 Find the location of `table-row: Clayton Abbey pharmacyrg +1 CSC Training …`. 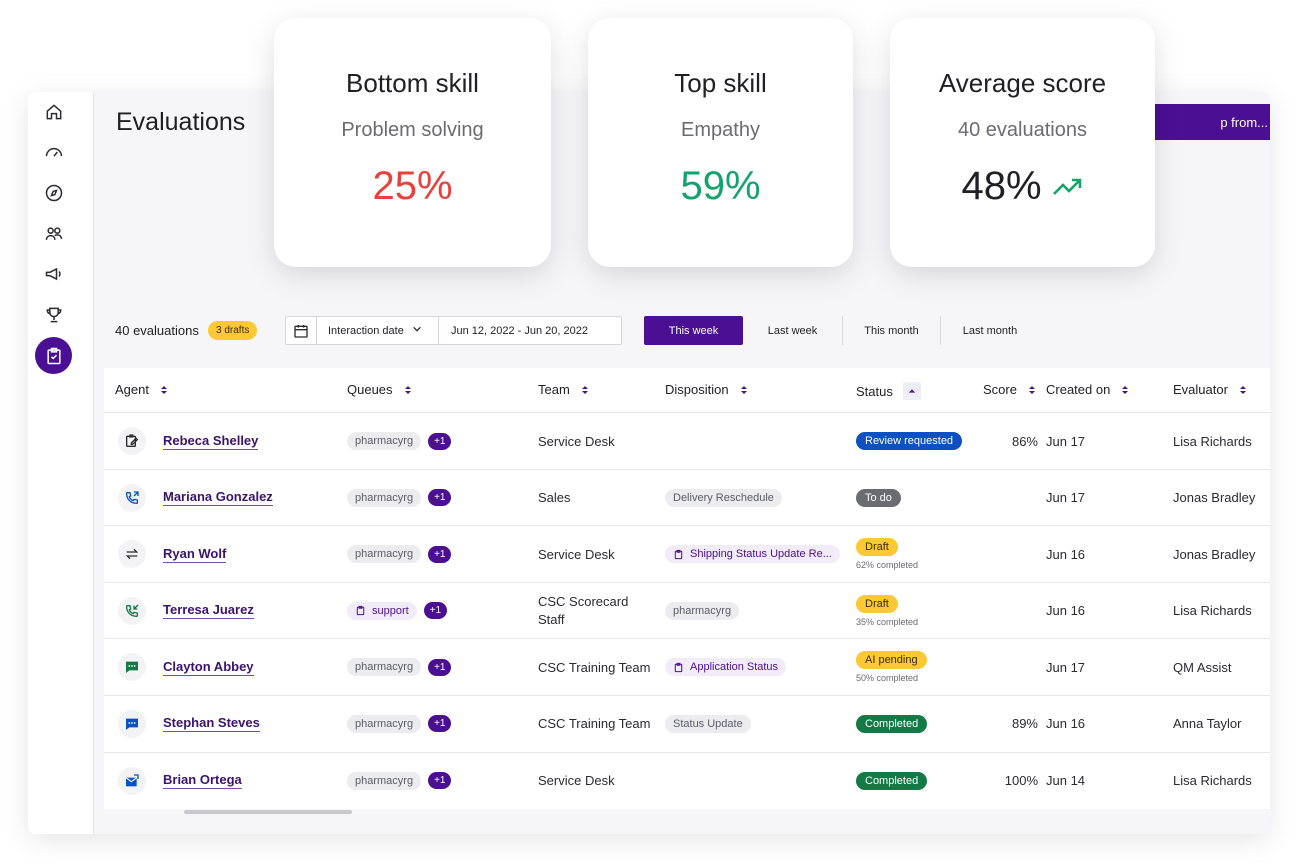

table-row: Clayton Abbey pharmacyrg +1 CSC Training … is located at coordinates (687, 667).